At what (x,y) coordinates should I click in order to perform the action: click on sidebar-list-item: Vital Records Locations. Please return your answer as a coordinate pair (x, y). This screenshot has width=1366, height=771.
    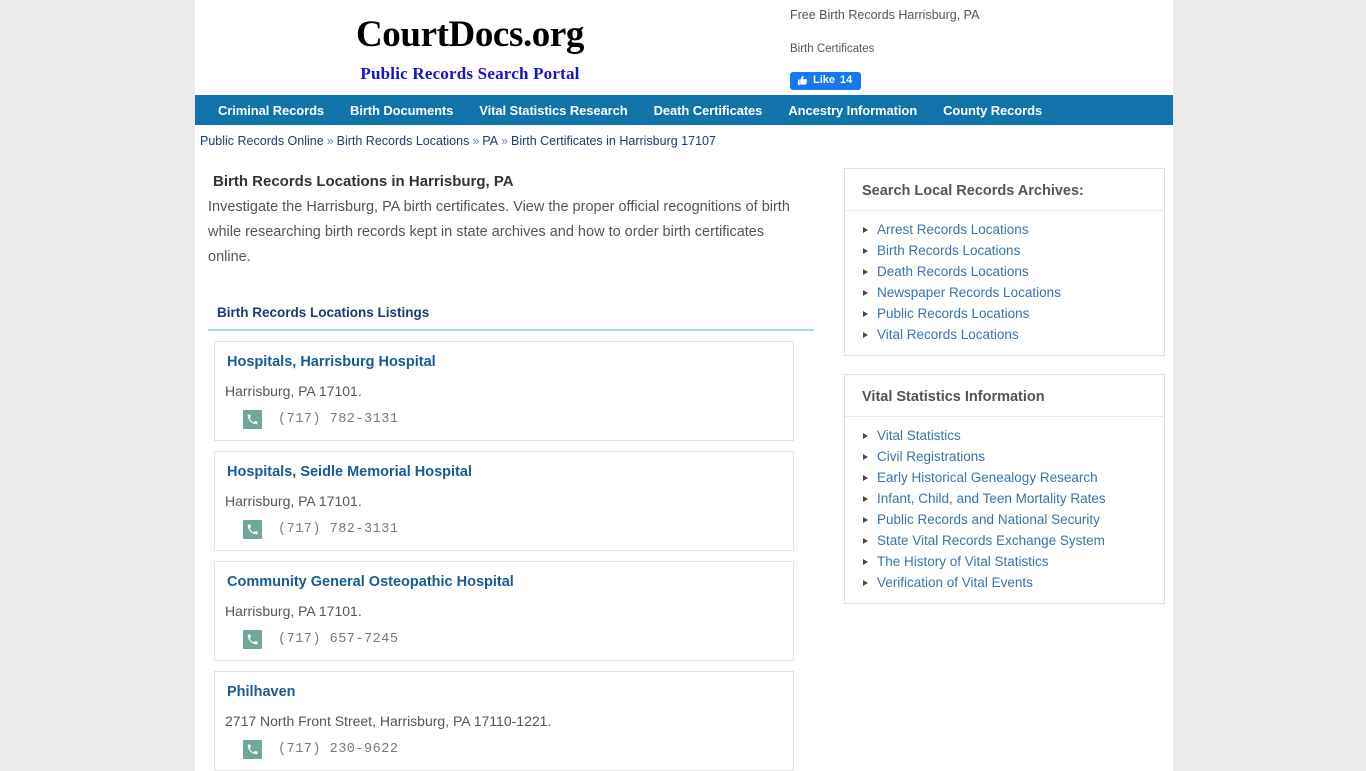
    Looking at the image, I should click on (1004, 334).